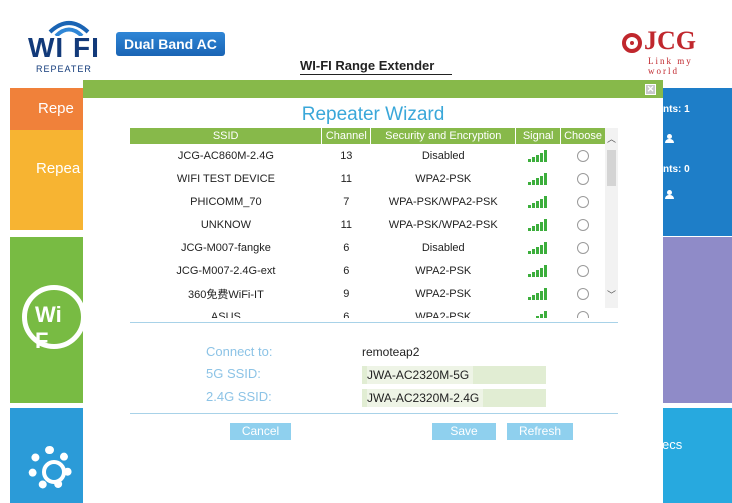 The width and height of the screenshot is (732, 503). I want to click on channel-cell: 13, so click(346, 155).